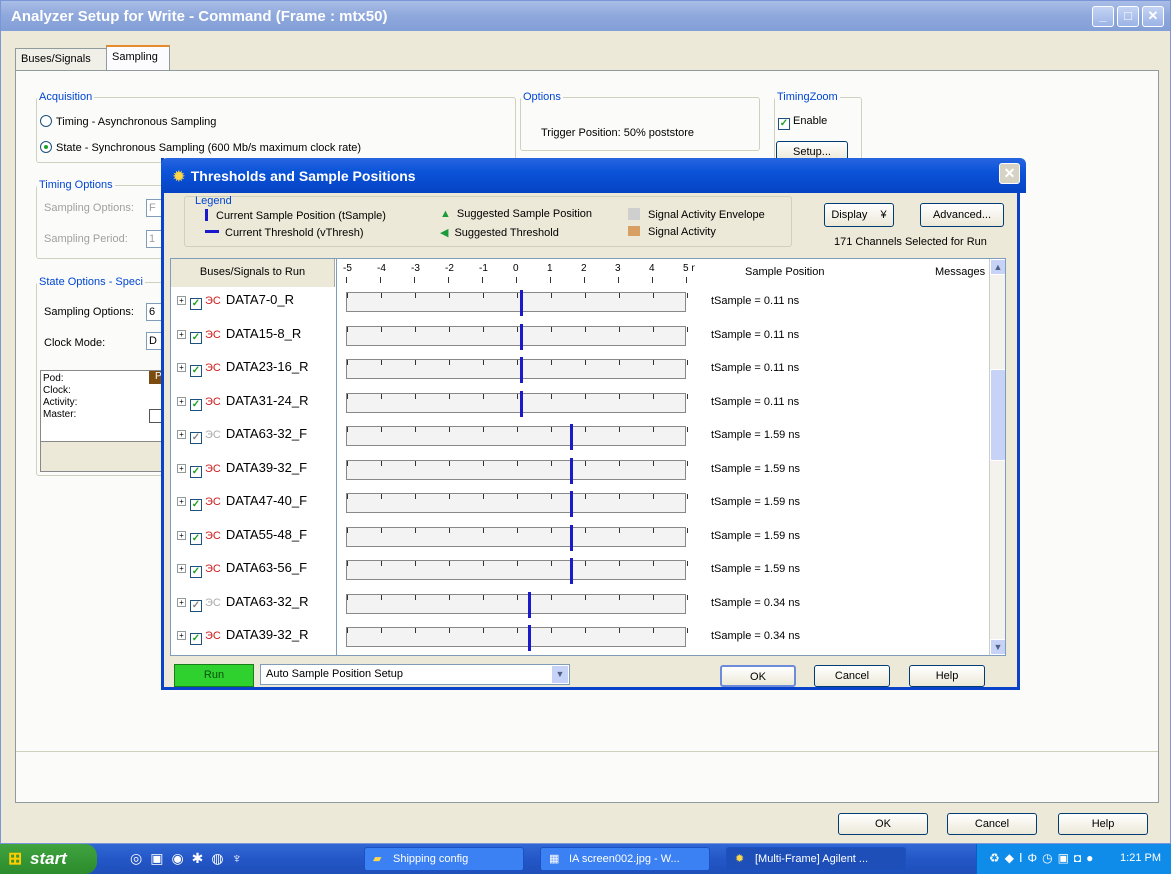  Describe the element at coordinates (138, 58) in the screenshot. I see `tab-sampling: Sampling` at that location.